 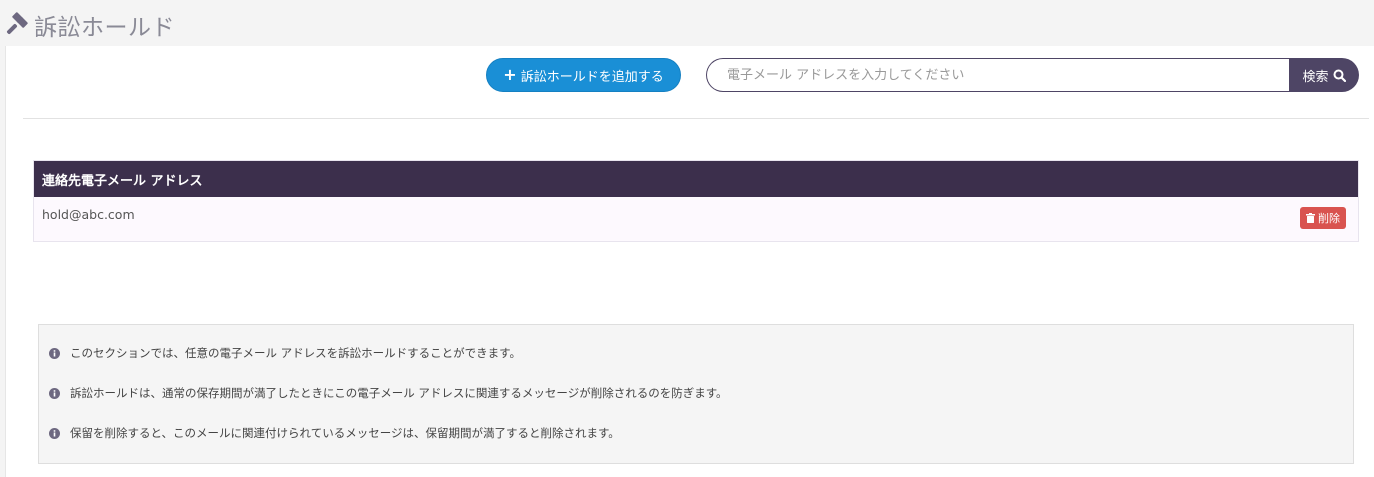 What do you see at coordinates (88, 214) in the screenshot?
I see `email-cell: hold@abc.com` at bounding box center [88, 214].